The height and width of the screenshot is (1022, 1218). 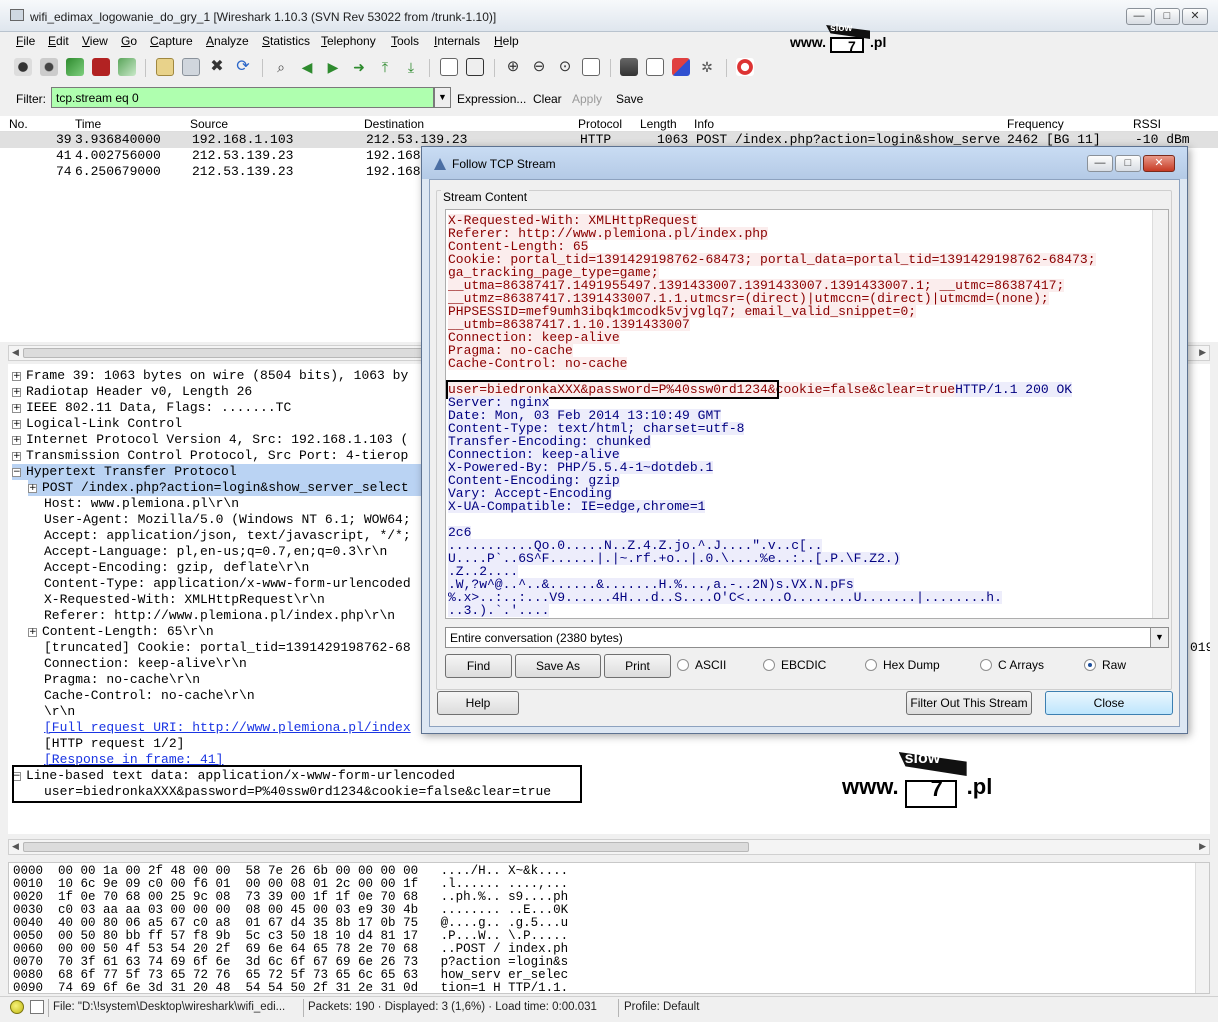 What do you see at coordinates (1159, 163) in the screenshot?
I see `dialog-close-x-button: ✕` at bounding box center [1159, 163].